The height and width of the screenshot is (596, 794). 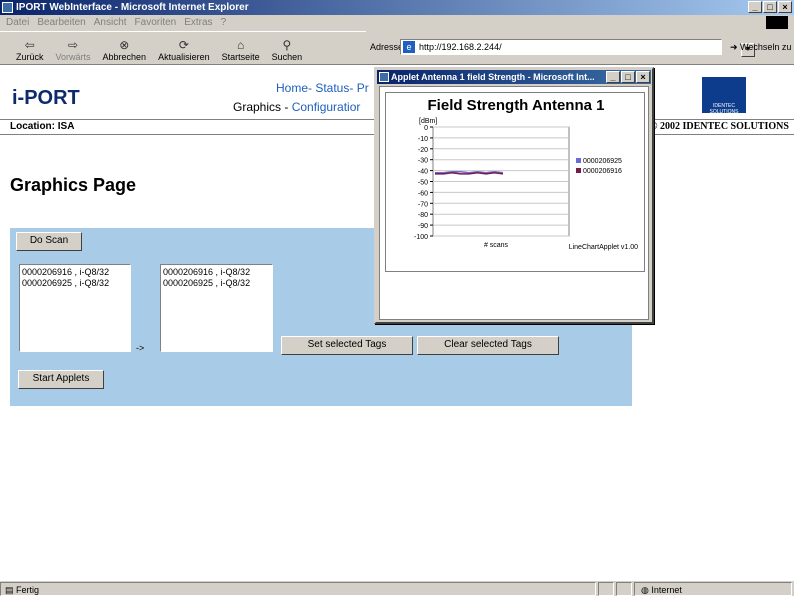 I want to click on legend-label: 0000206916, so click(x=602, y=171).